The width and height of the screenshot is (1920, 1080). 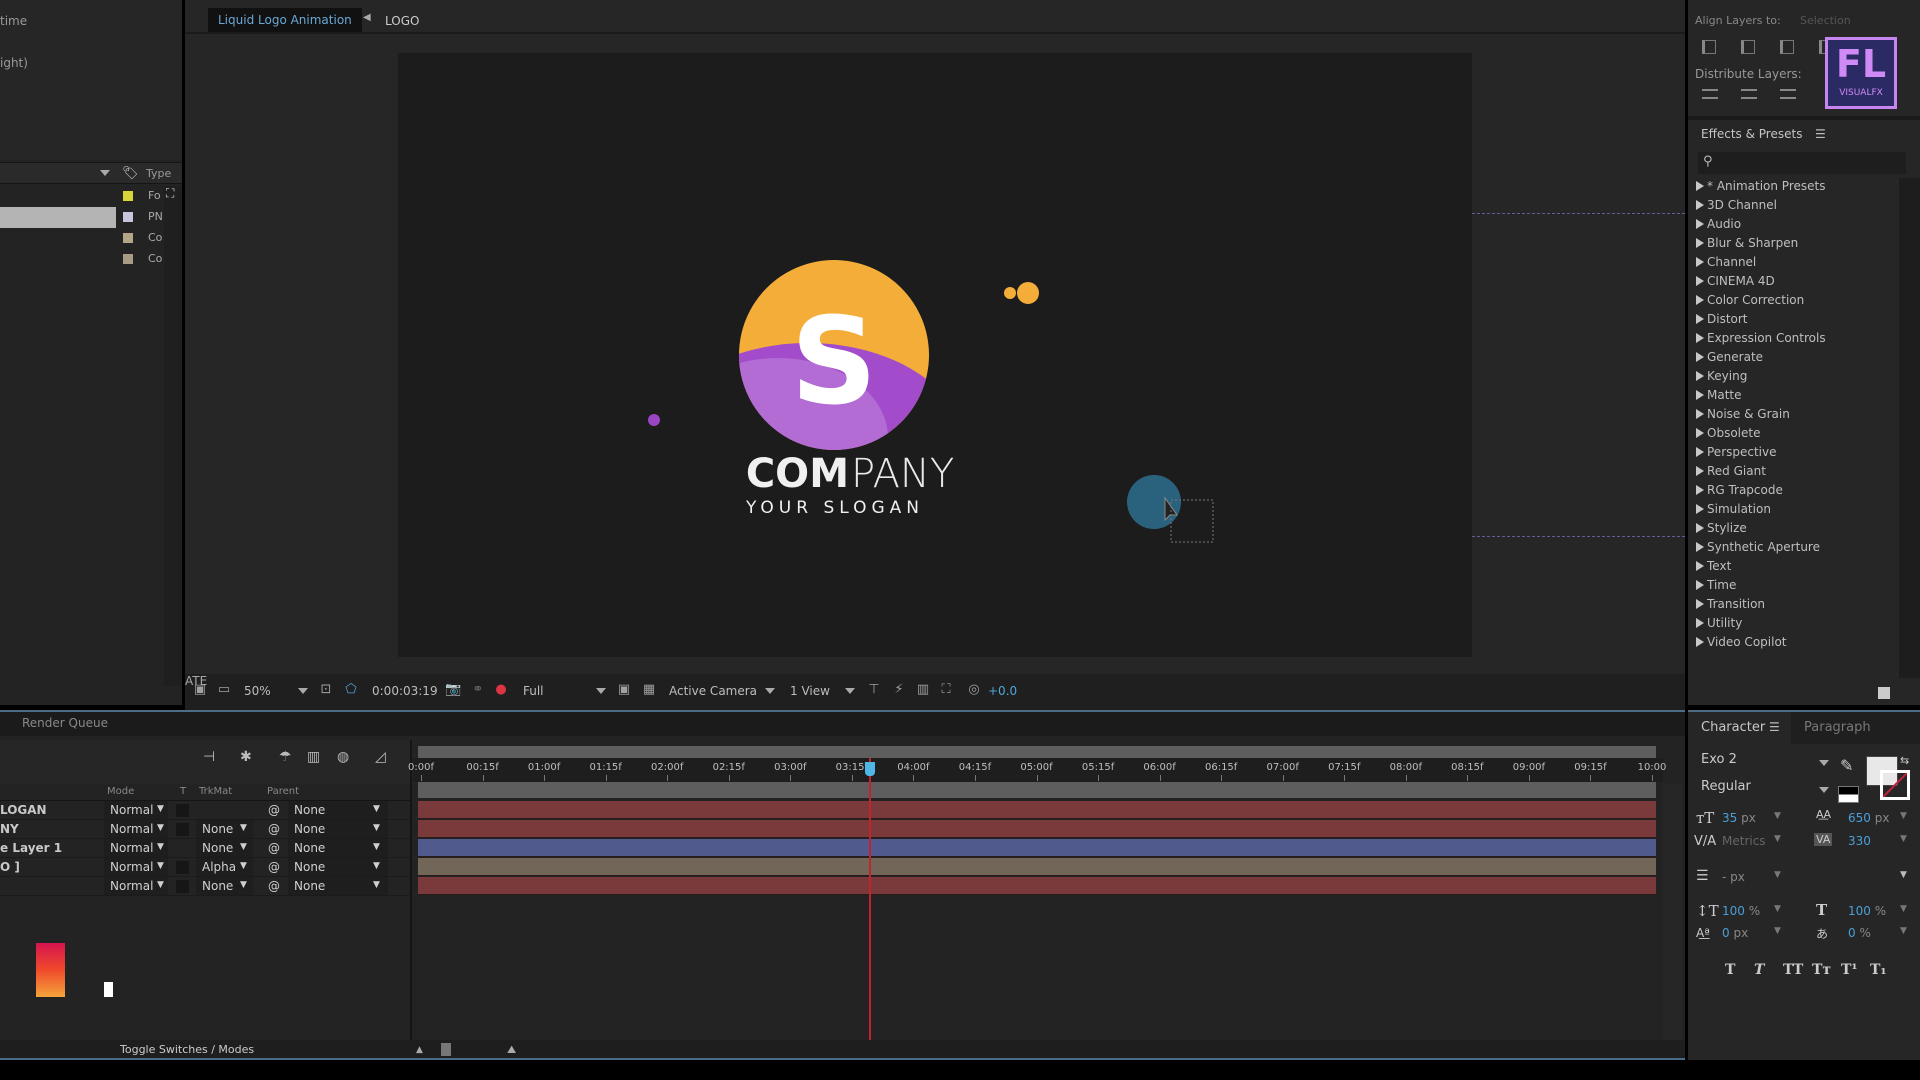 I want to click on layer-name: LOGAN, so click(x=23, y=810).